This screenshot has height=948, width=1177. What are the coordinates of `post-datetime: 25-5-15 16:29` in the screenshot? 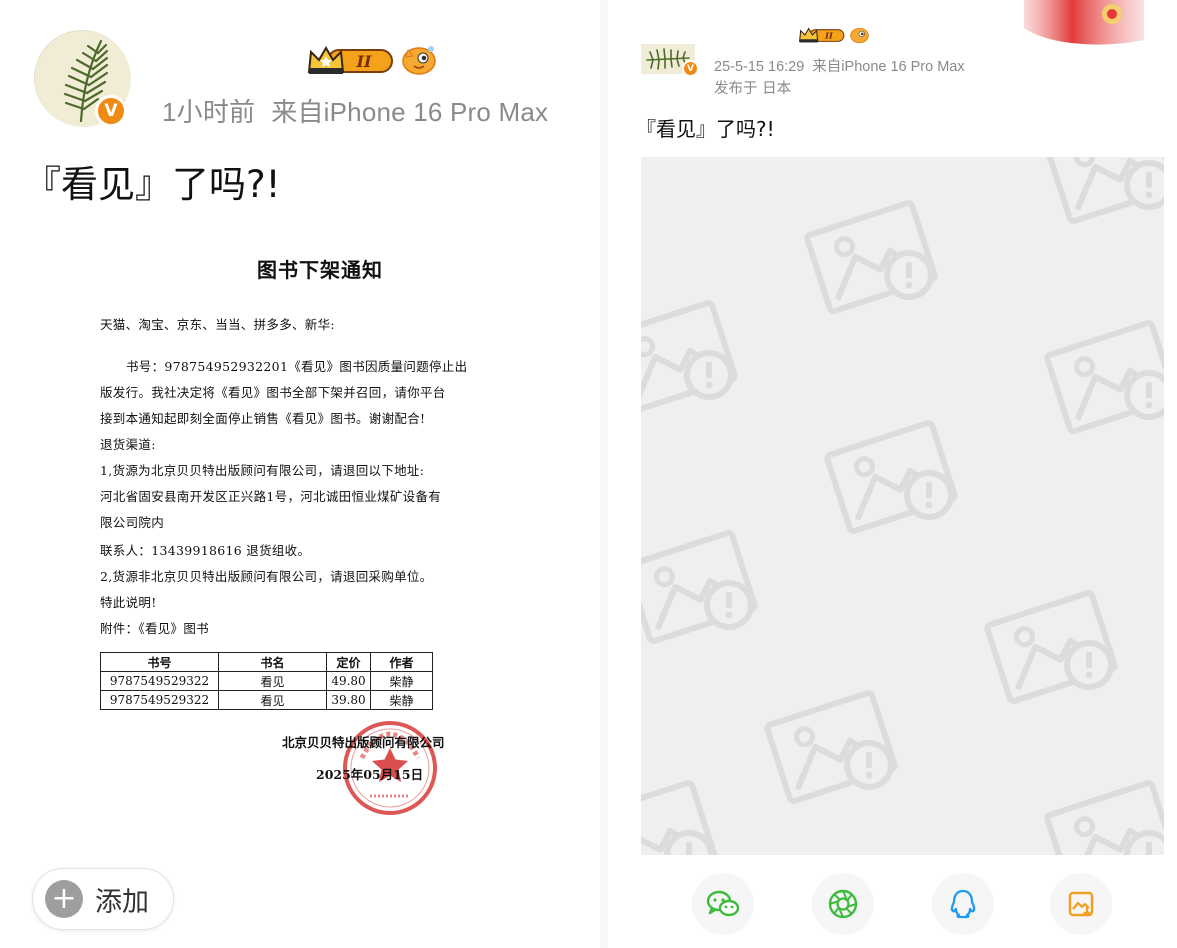 It's located at (759, 67).